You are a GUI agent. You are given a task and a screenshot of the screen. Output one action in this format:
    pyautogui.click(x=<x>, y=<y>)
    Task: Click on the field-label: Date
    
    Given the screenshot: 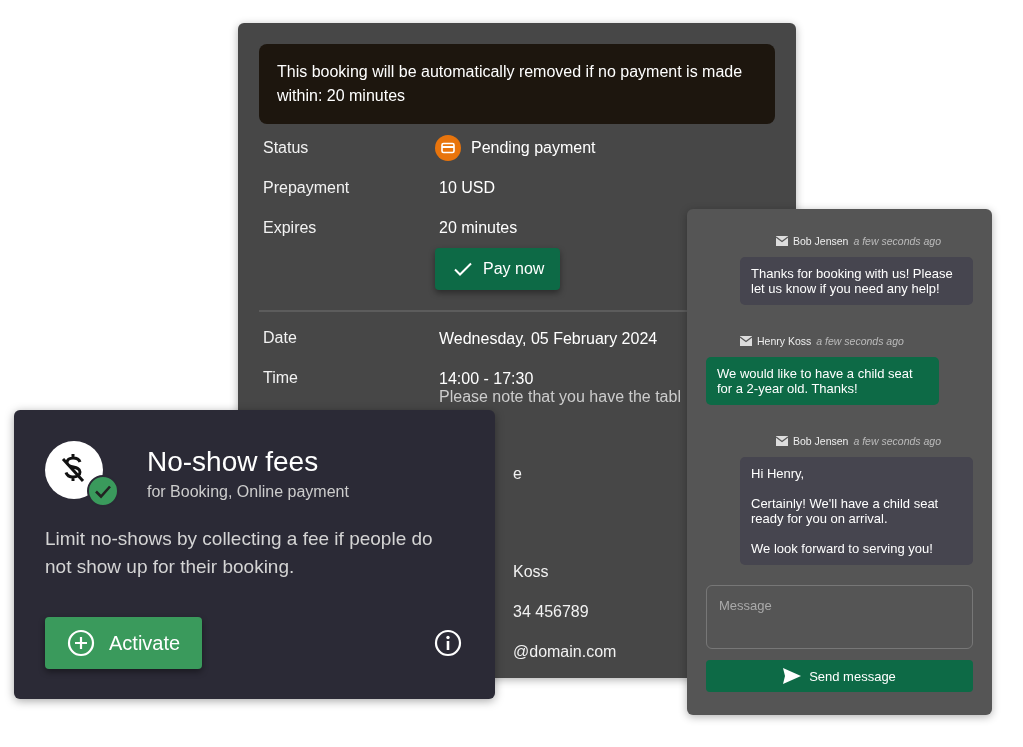 What is the action you would take?
    pyautogui.click(x=280, y=338)
    